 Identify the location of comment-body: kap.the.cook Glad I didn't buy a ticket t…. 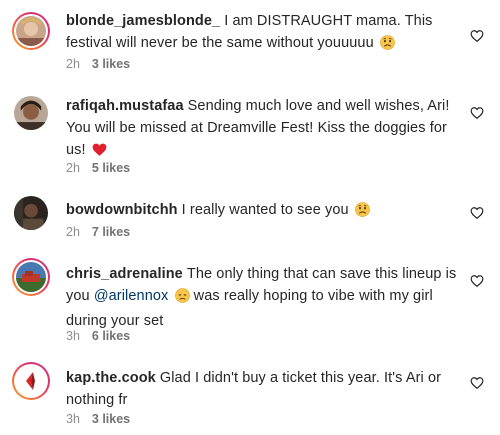
(266, 389).